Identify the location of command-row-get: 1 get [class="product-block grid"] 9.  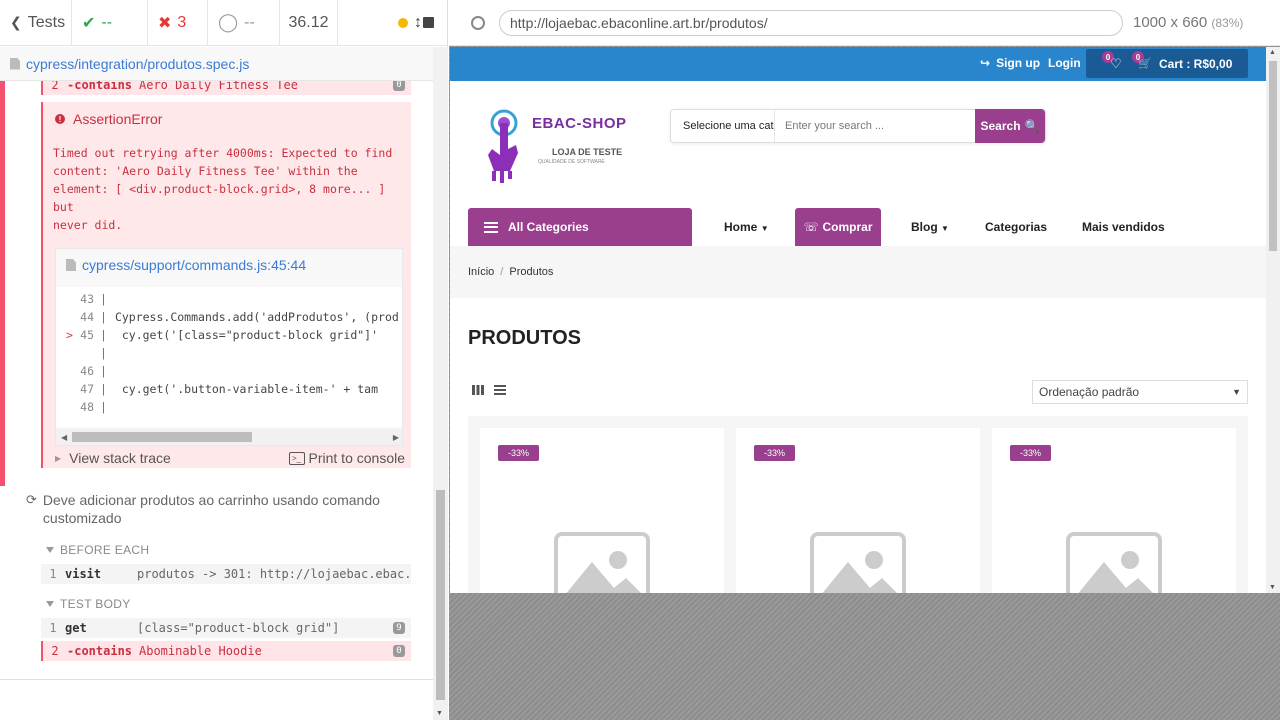
(226, 628).